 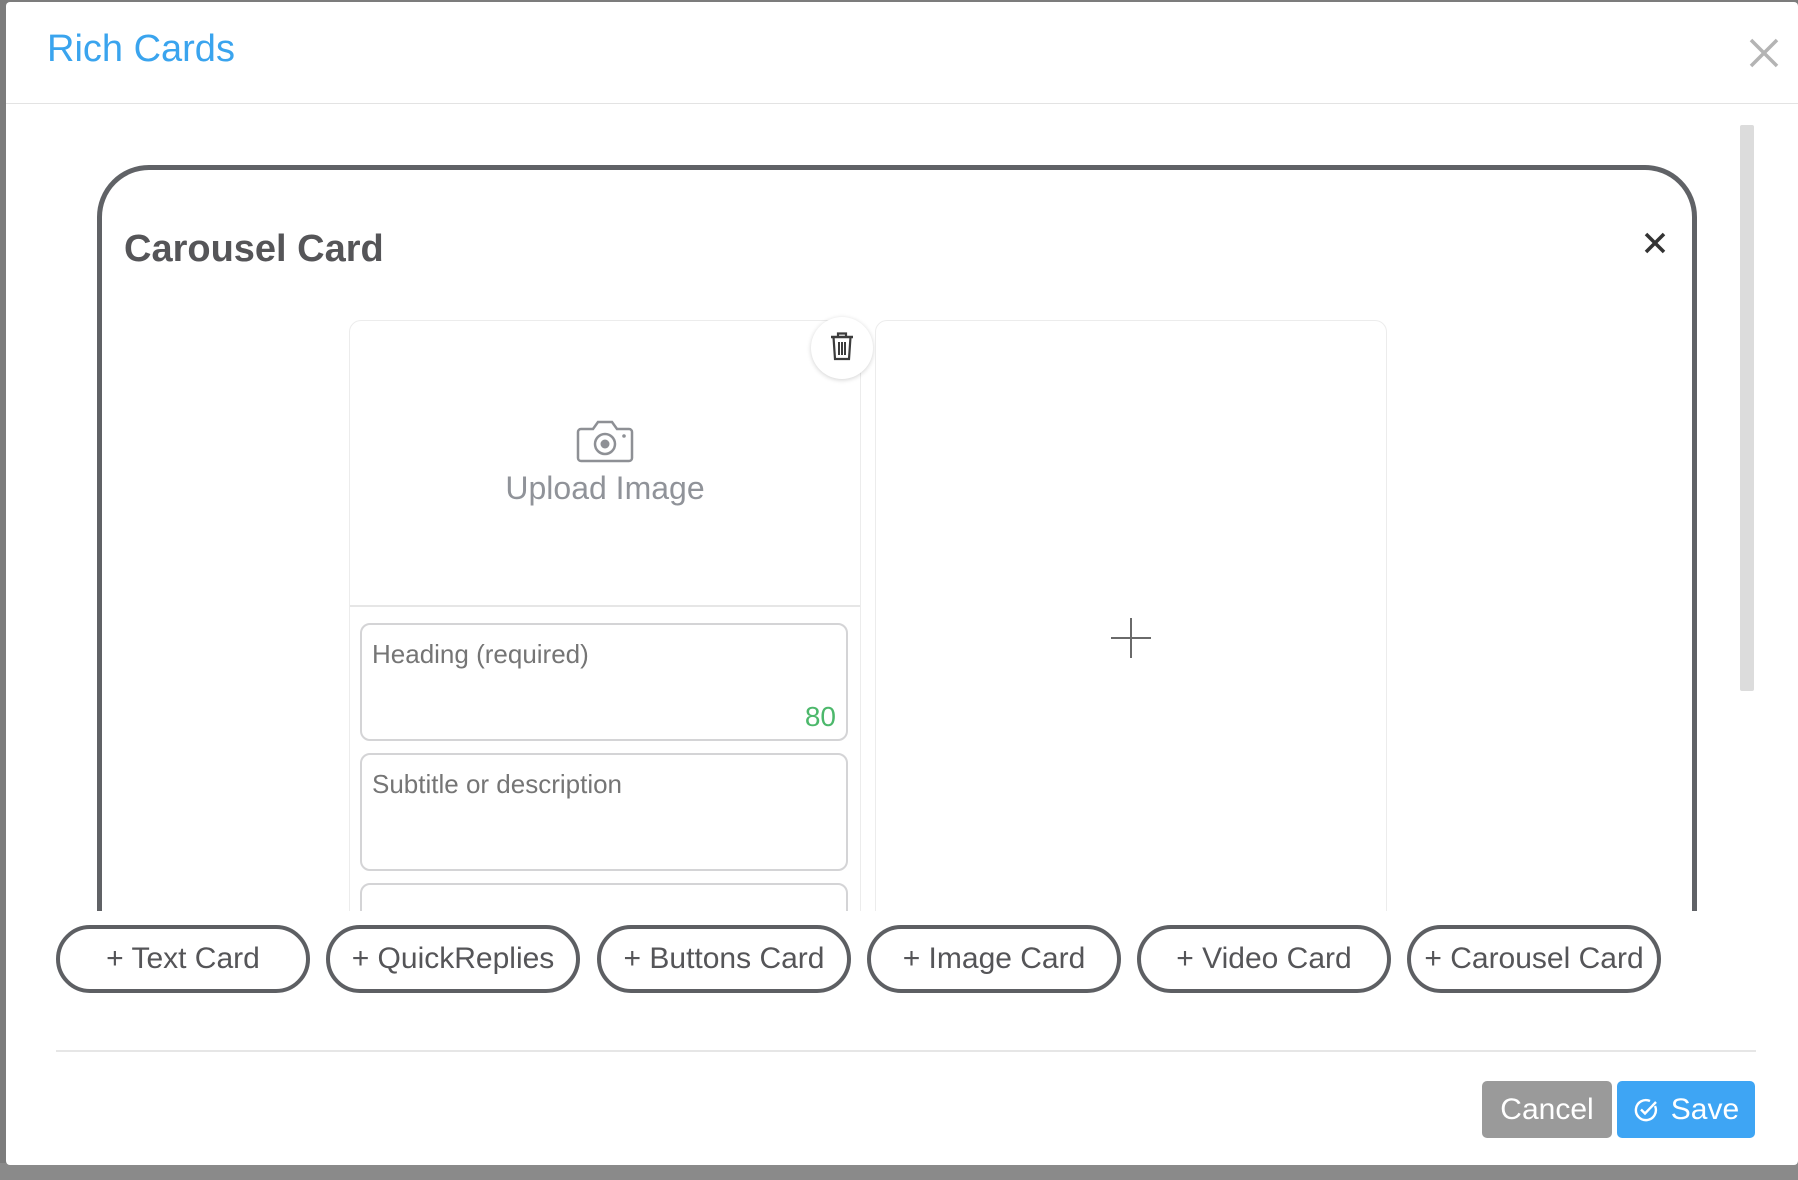 I want to click on modal-title: Rich Cards, so click(x=141, y=49).